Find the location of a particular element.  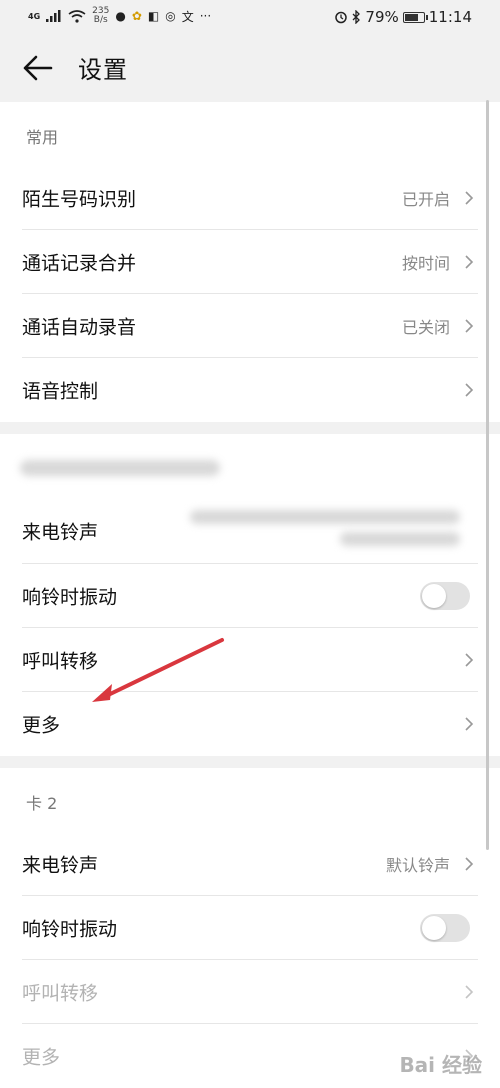

battery-level is located at coordinates (411, 17).